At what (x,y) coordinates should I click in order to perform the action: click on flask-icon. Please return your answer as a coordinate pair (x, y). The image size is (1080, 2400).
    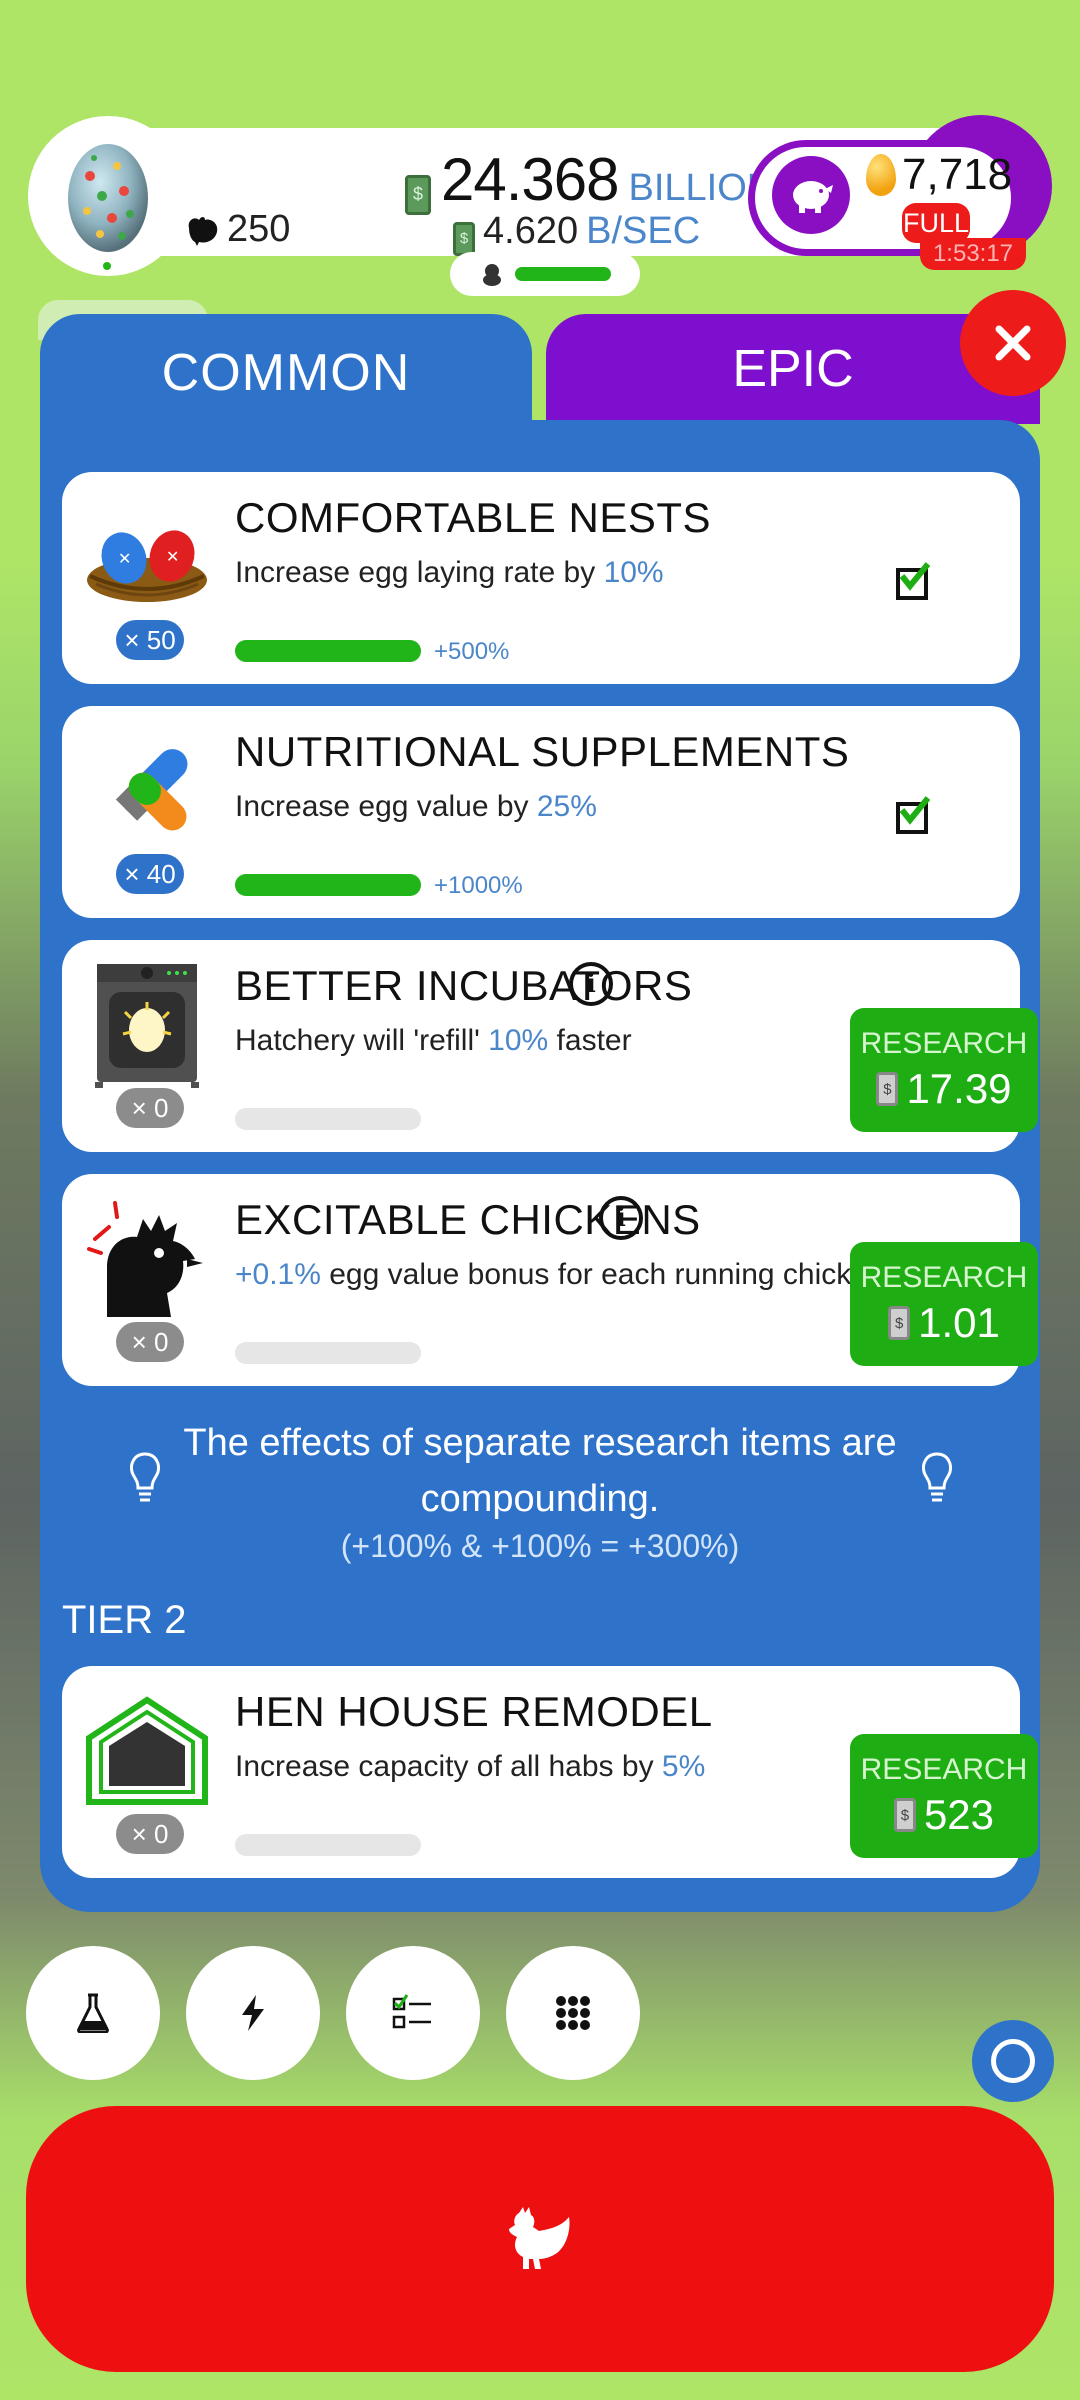
    Looking at the image, I should click on (93, 2013).